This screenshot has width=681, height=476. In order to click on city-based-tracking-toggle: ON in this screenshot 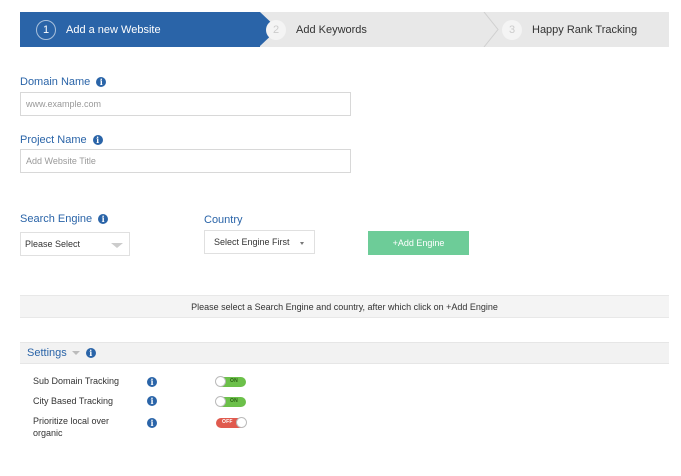, I will do `click(230, 401)`.